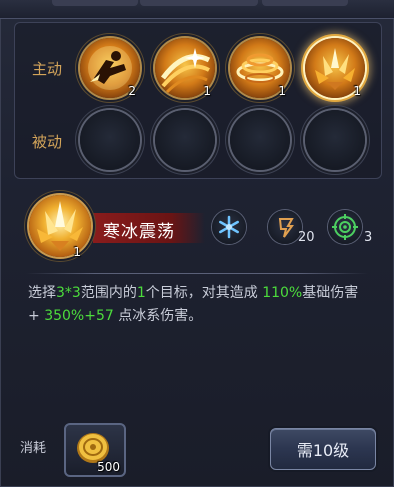 The image size is (394, 487). I want to click on ice-shatter-icon, so click(60, 226).